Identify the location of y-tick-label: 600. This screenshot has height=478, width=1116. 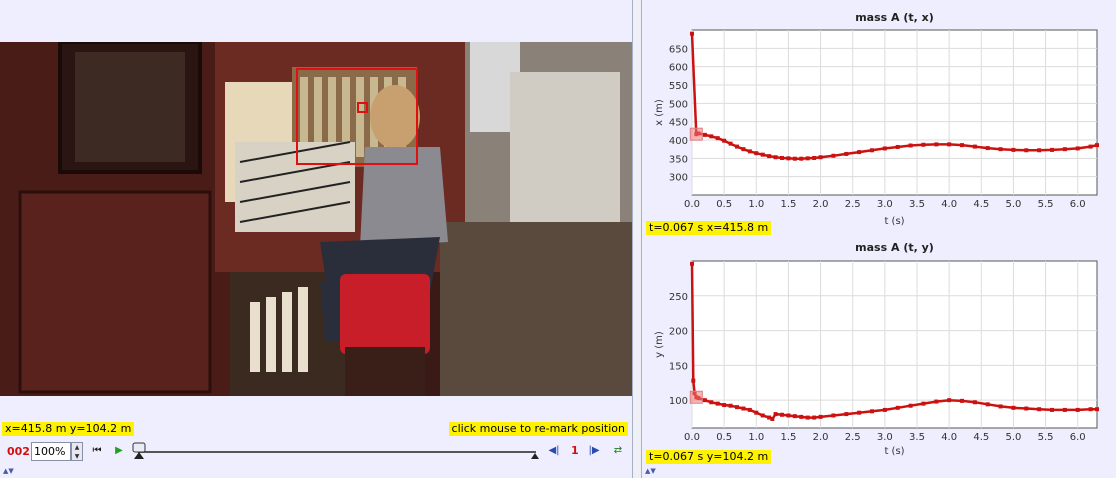
(678, 68).